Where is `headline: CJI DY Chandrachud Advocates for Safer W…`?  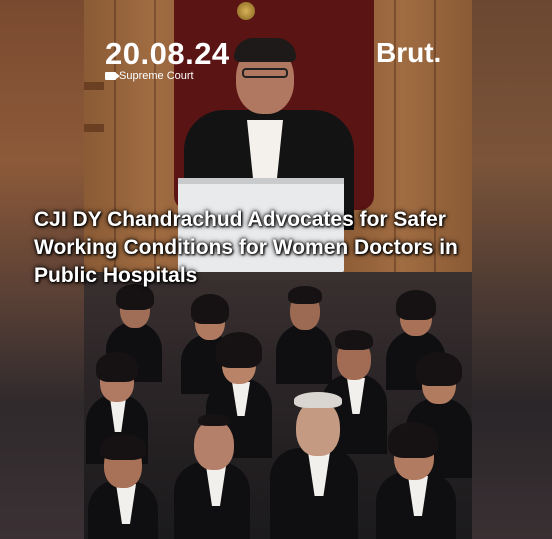 headline: CJI DY Chandrachud Advocates for Safer W… is located at coordinates (246, 247).